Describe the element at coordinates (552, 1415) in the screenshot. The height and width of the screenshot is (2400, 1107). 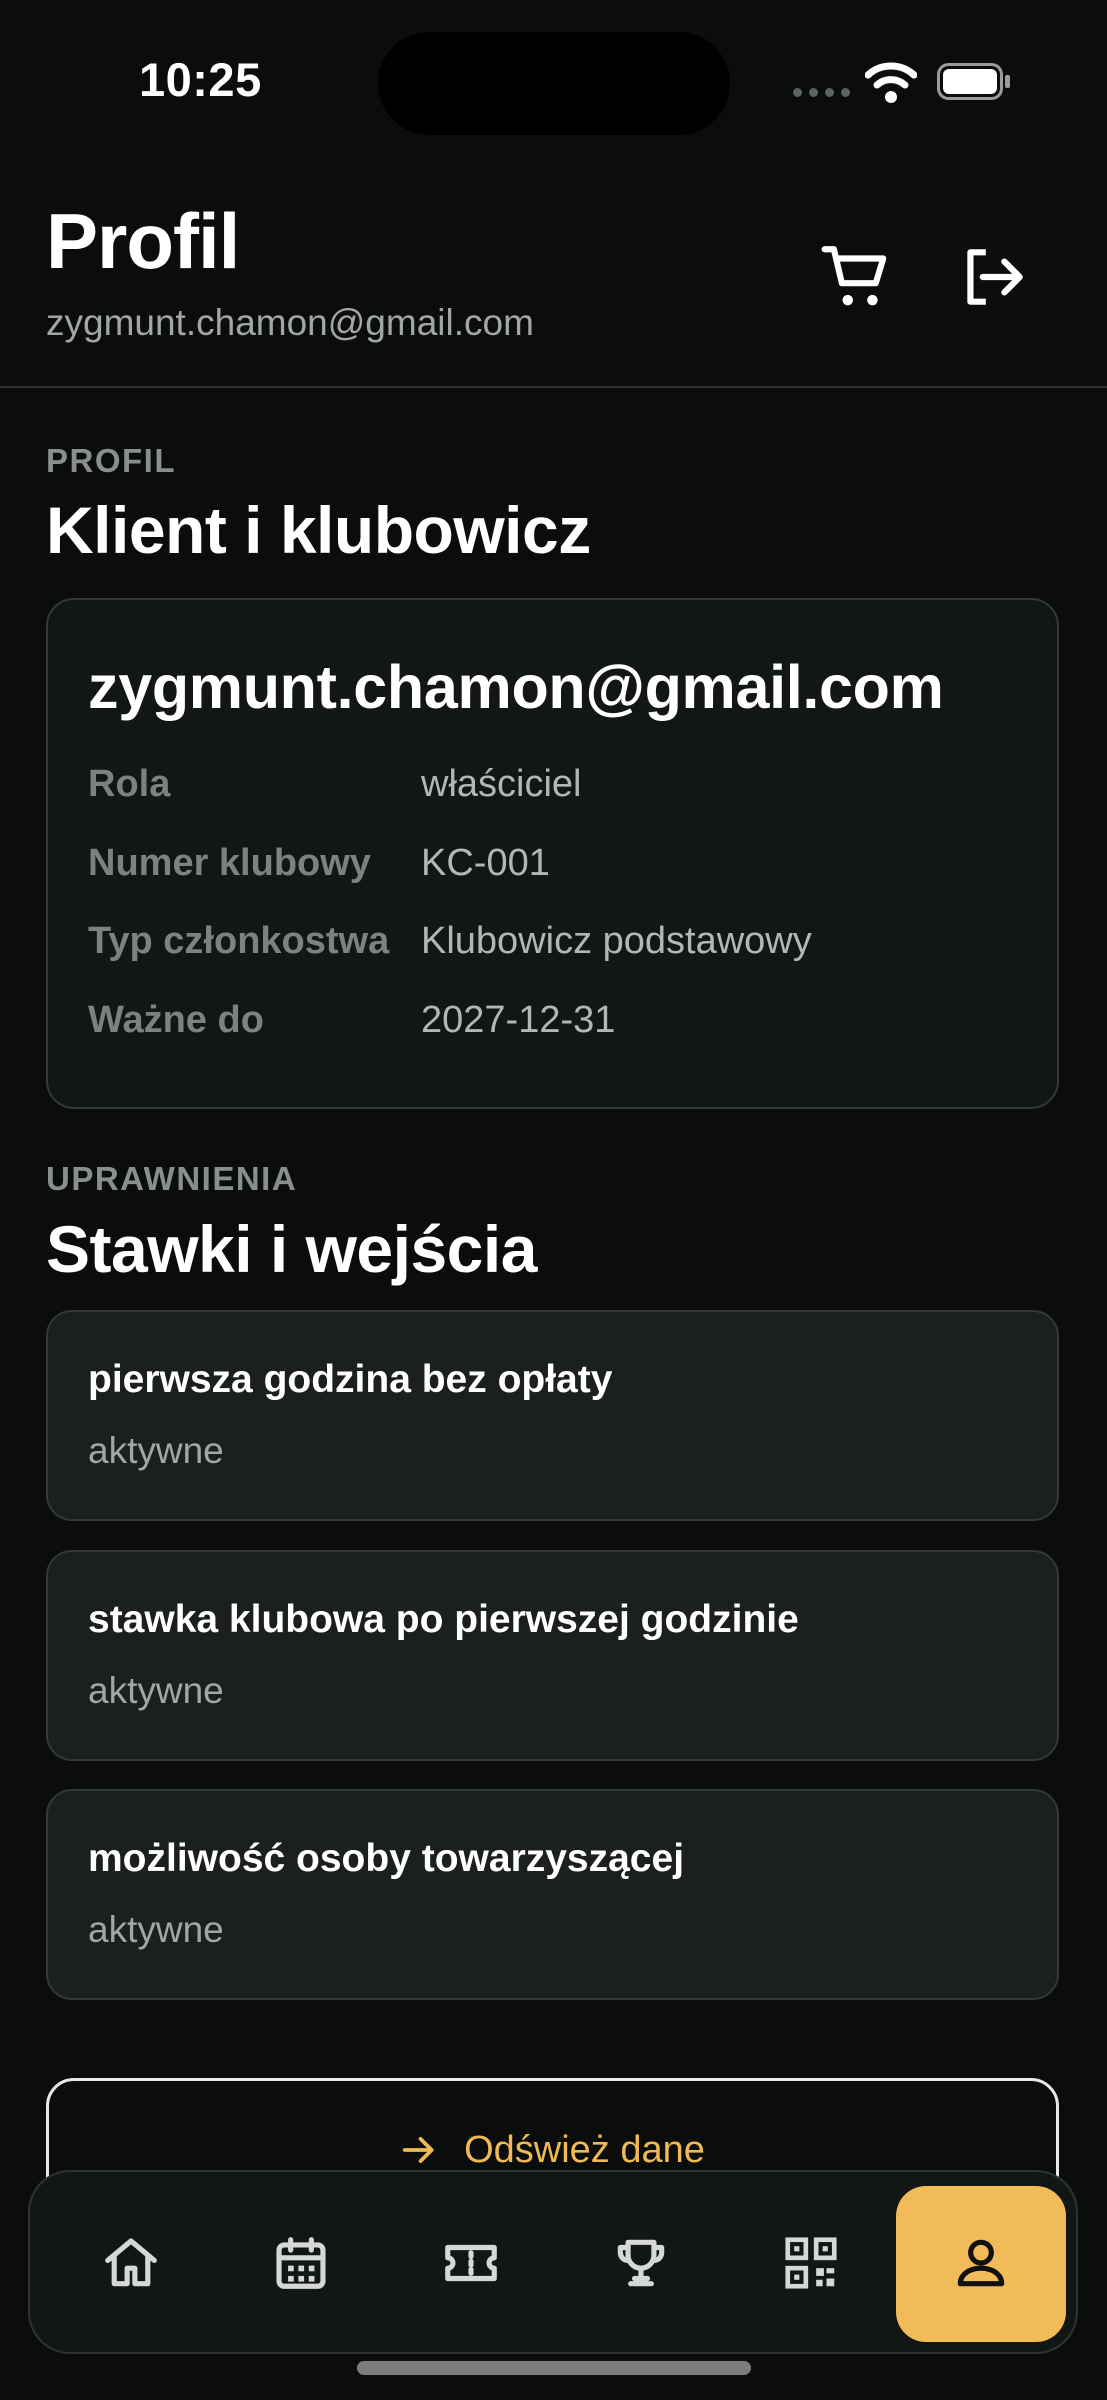
I see `permission-item: pierwsza godzina bez opłaty aktywne` at that location.